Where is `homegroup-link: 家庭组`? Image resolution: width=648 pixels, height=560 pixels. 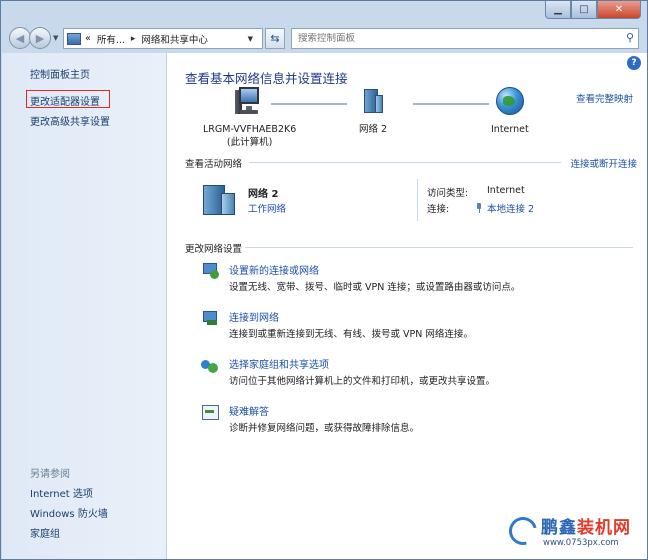 homegroup-link: 家庭组 is located at coordinates (45, 532).